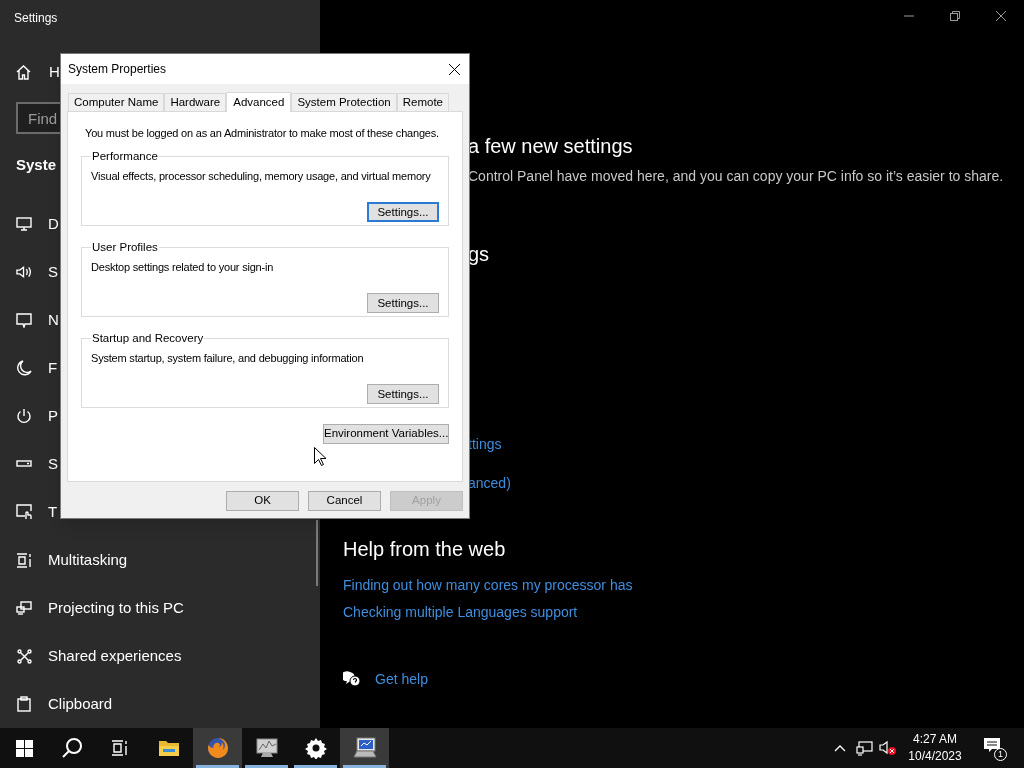  I want to click on home-icon, so click(23, 73).